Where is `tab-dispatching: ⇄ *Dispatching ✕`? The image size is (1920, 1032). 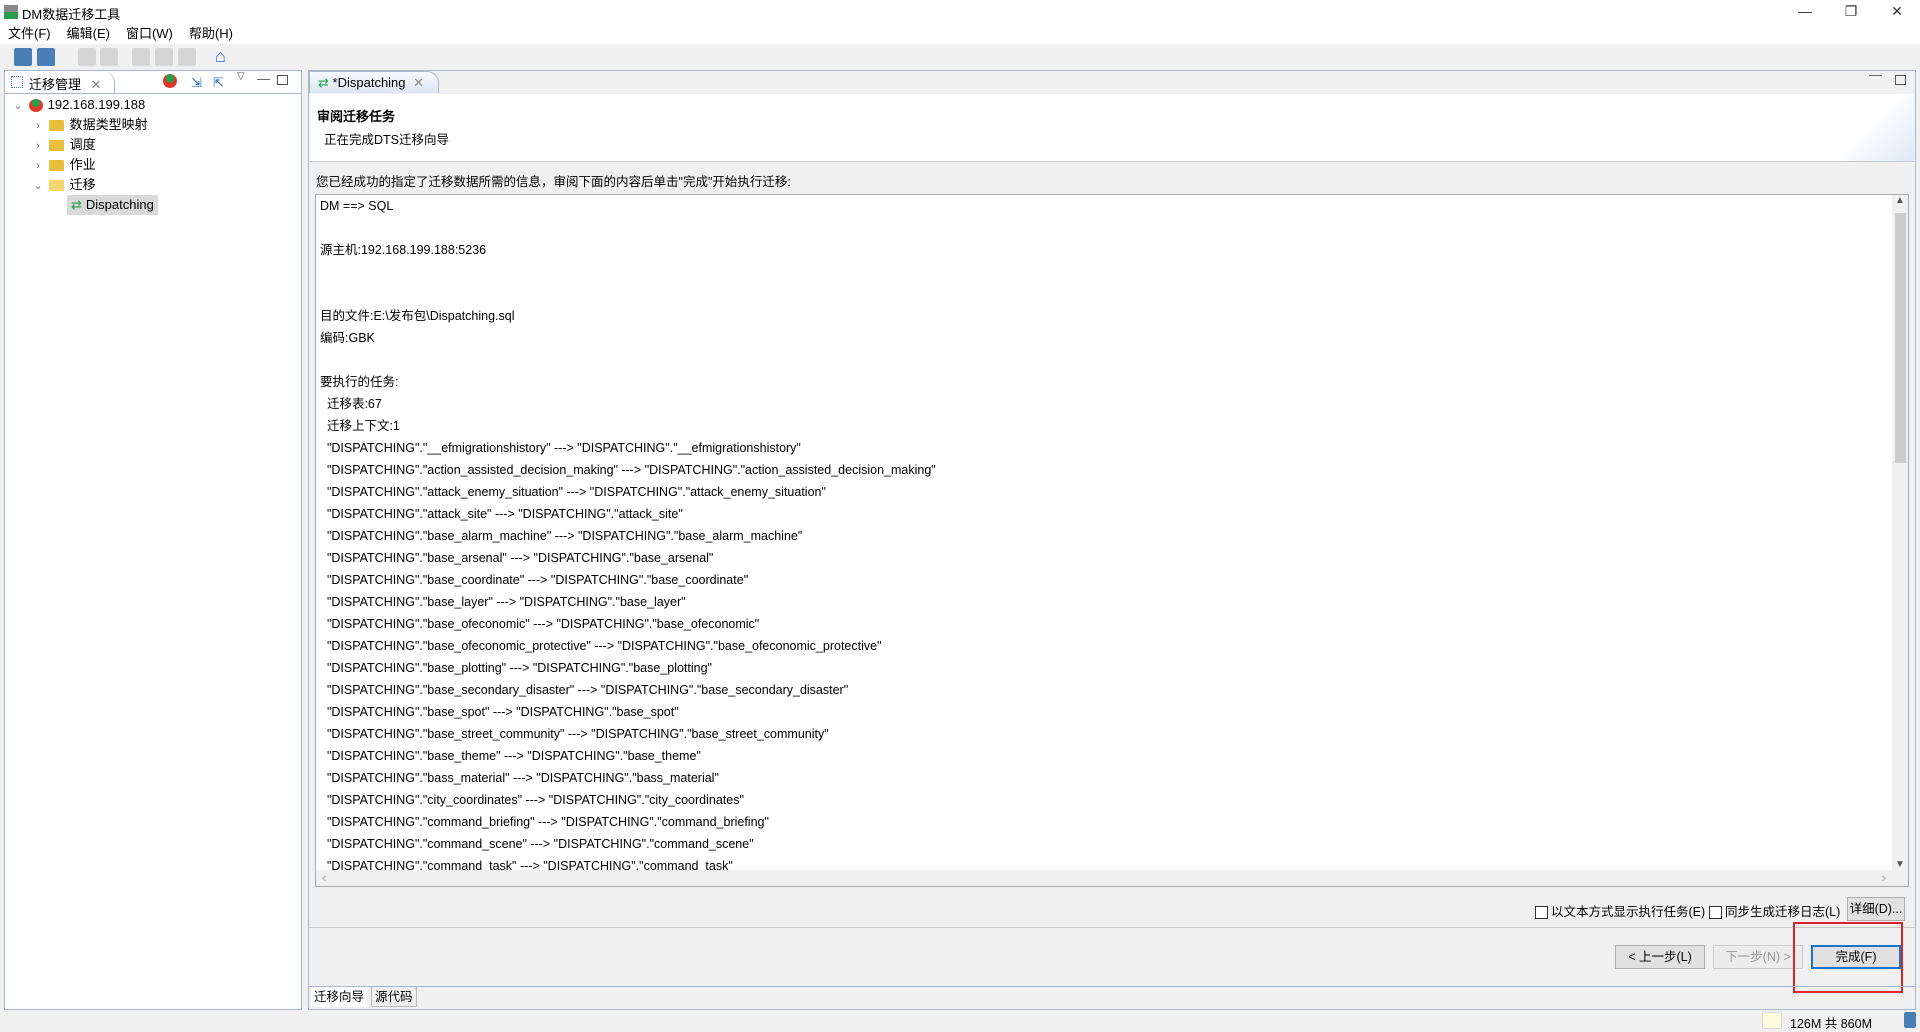 tab-dispatching: ⇄ *Dispatching ✕ is located at coordinates (374, 82).